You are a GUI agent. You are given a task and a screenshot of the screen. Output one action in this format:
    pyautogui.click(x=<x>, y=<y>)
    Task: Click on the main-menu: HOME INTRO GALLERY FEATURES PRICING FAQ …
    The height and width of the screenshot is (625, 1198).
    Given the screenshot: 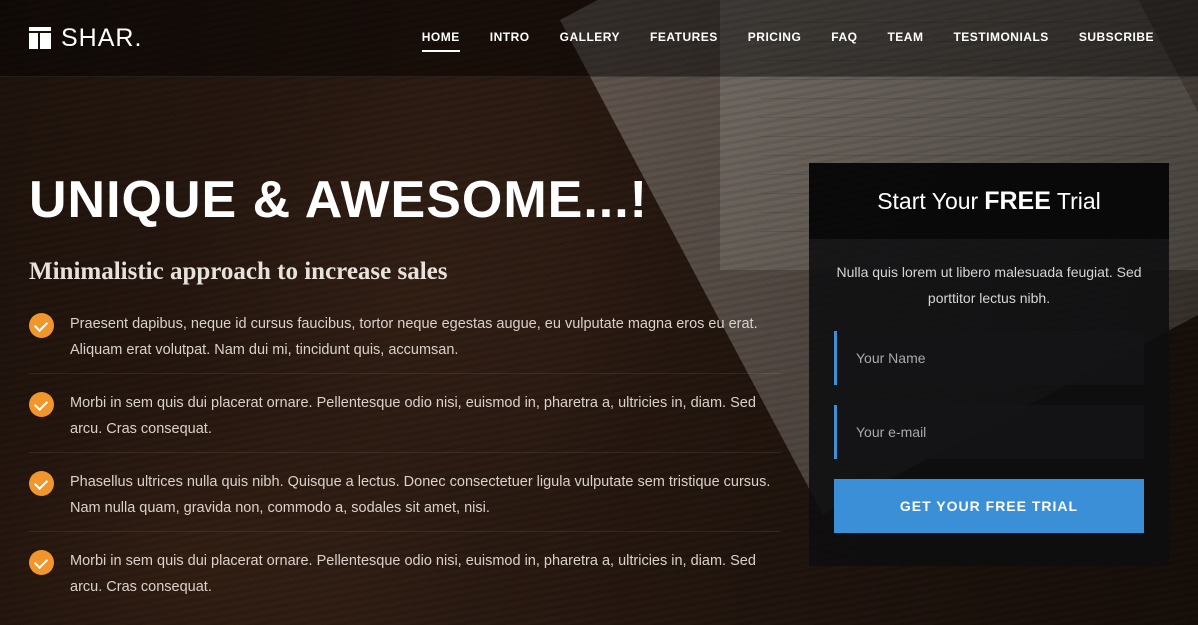 What is the action you would take?
    pyautogui.click(x=773, y=41)
    